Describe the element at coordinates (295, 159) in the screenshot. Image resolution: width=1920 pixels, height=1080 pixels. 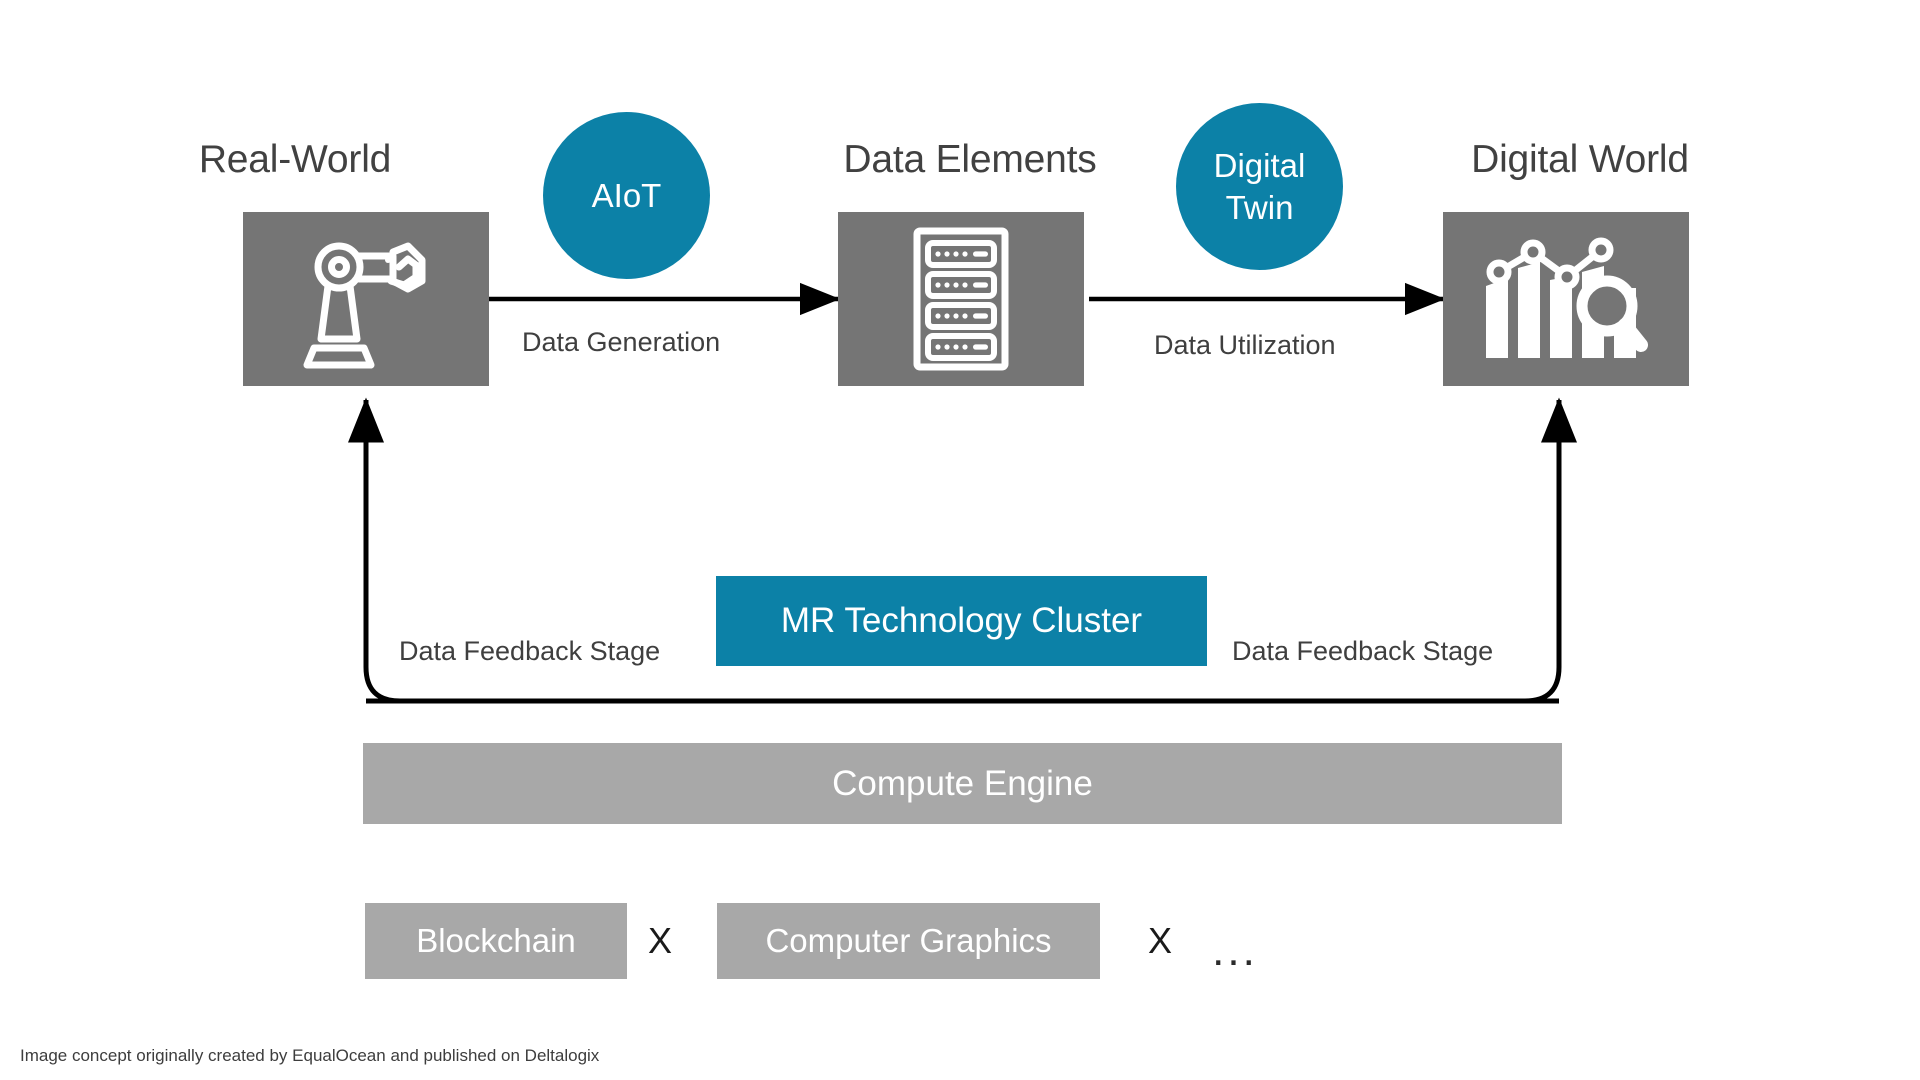
I see `stage-title-real-world: Real-World` at that location.